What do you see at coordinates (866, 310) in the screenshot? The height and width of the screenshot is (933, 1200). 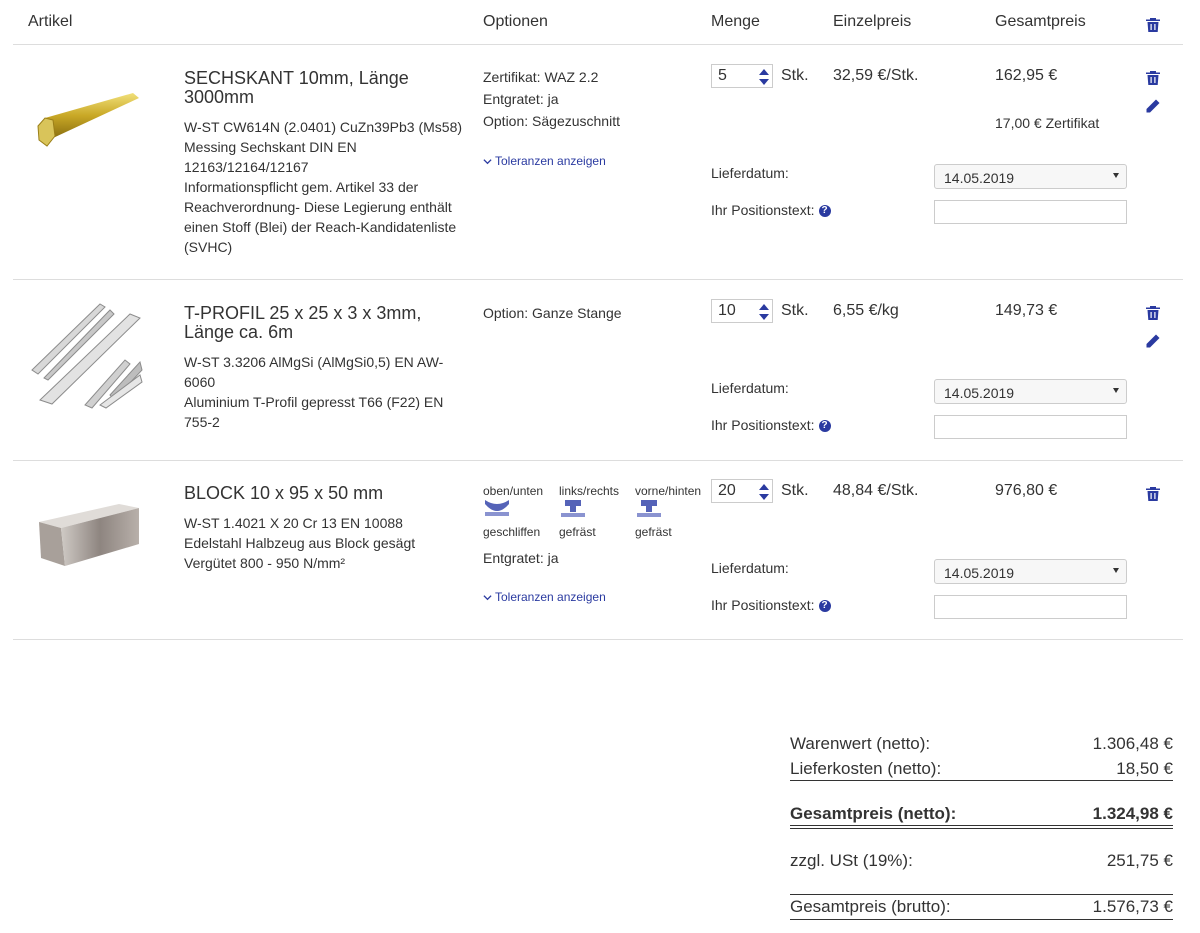 I see `unit-price: 6,55 €/kg` at bounding box center [866, 310].